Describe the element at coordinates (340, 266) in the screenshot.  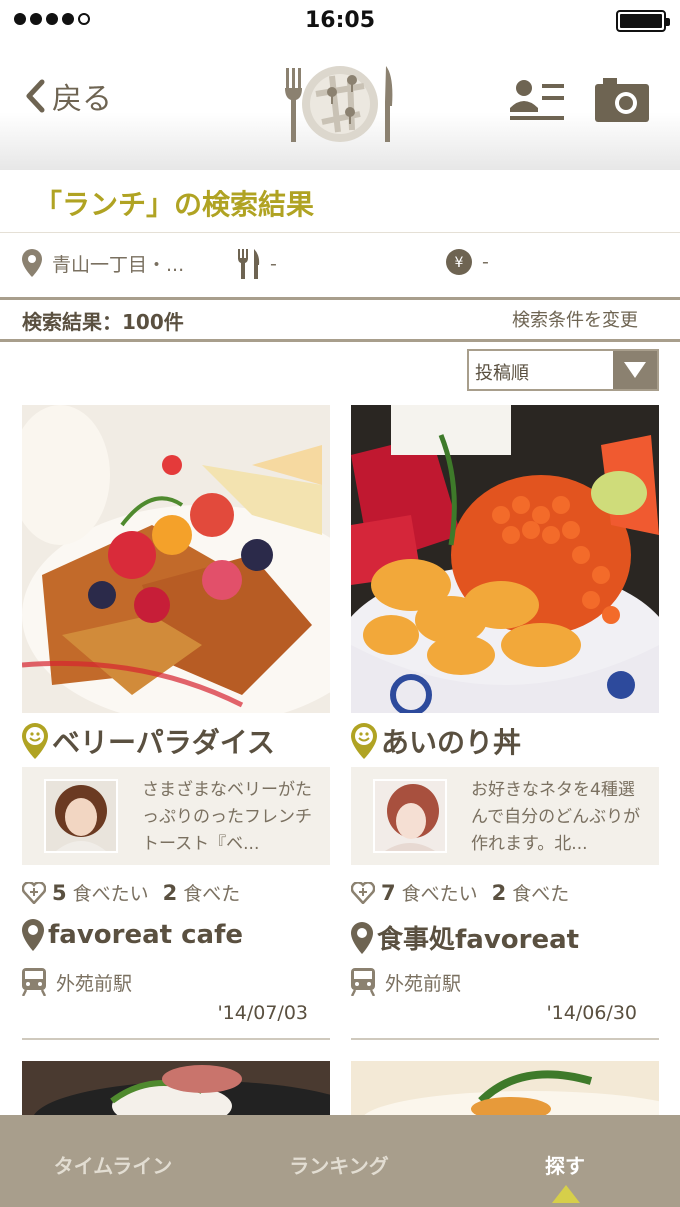
I see `filter-bar: 青山一丁目・... - ¥ -` at that location.